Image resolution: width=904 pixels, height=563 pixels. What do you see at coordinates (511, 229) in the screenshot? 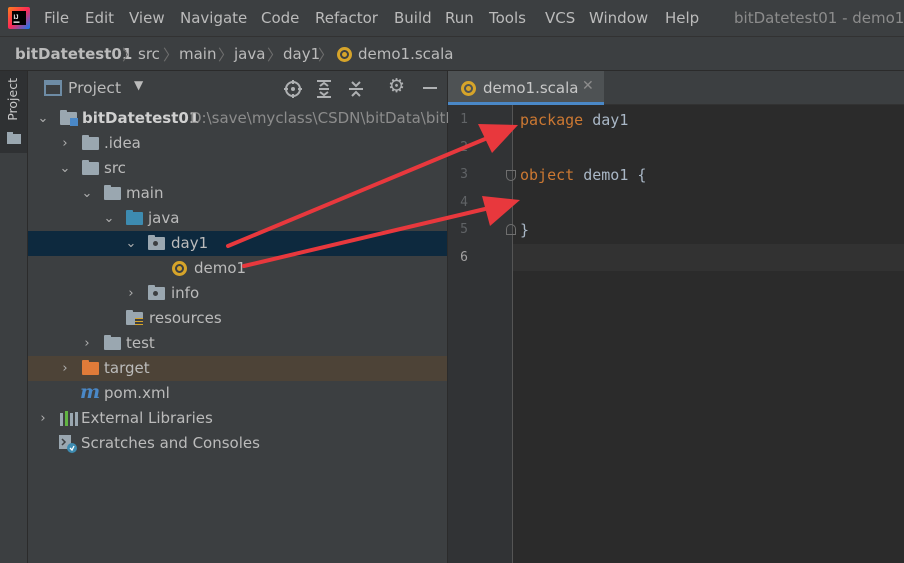
I see `fold-end-icon` at bounding box center [511, 229].